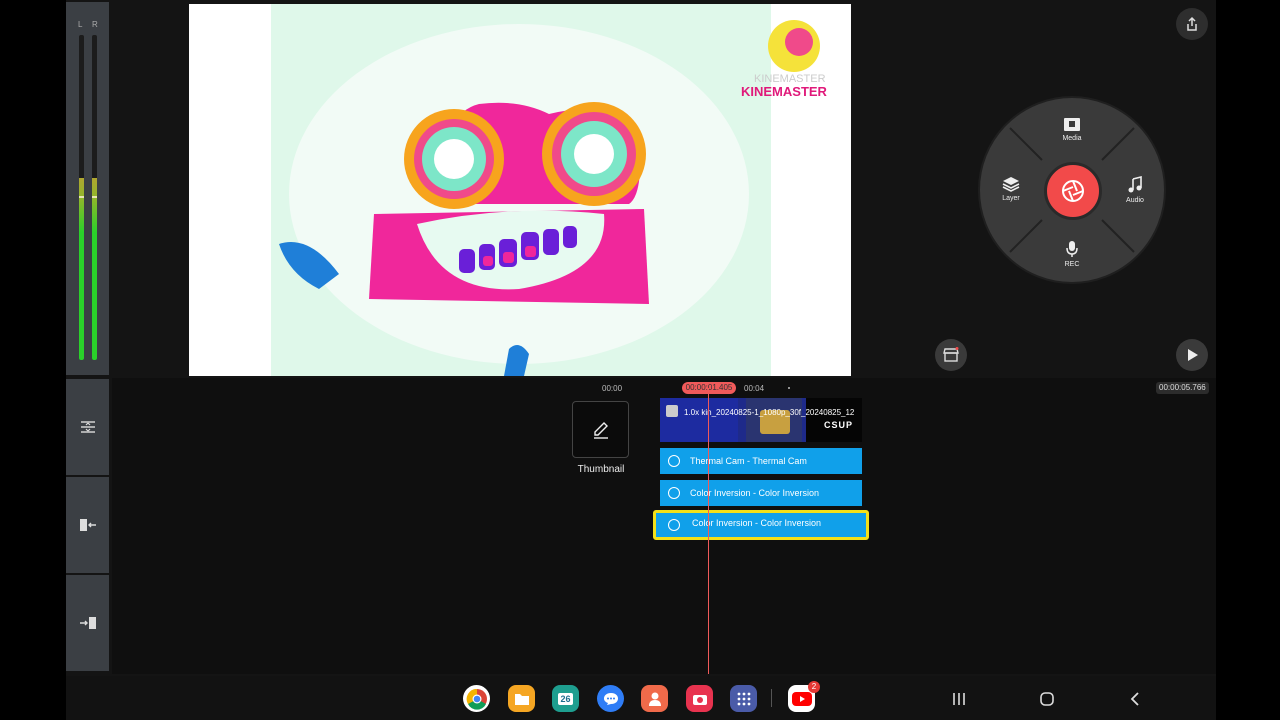 The height and width of the screenshot is (720, 1280). What do you see at coordinates (94, 197) in the screenshot?
I see `right-channel-meter` at bounding box center [94, 197].